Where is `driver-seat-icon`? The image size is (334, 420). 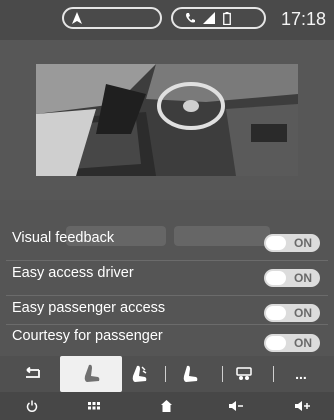
driver-seat-icon is located at coordinates (92, 373).